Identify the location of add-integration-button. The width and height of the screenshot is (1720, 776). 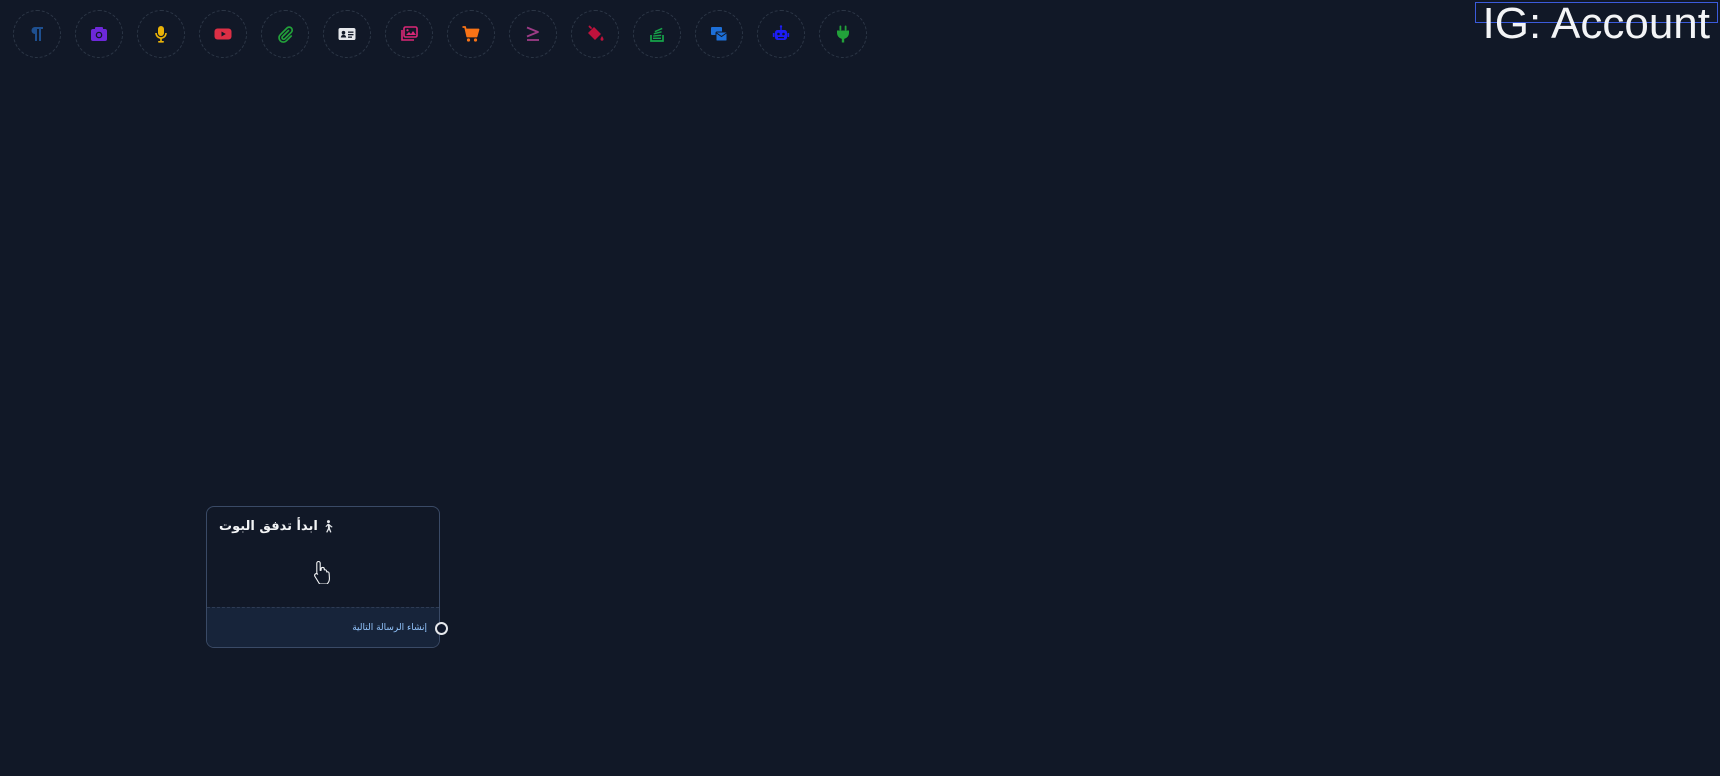
(843, 34).